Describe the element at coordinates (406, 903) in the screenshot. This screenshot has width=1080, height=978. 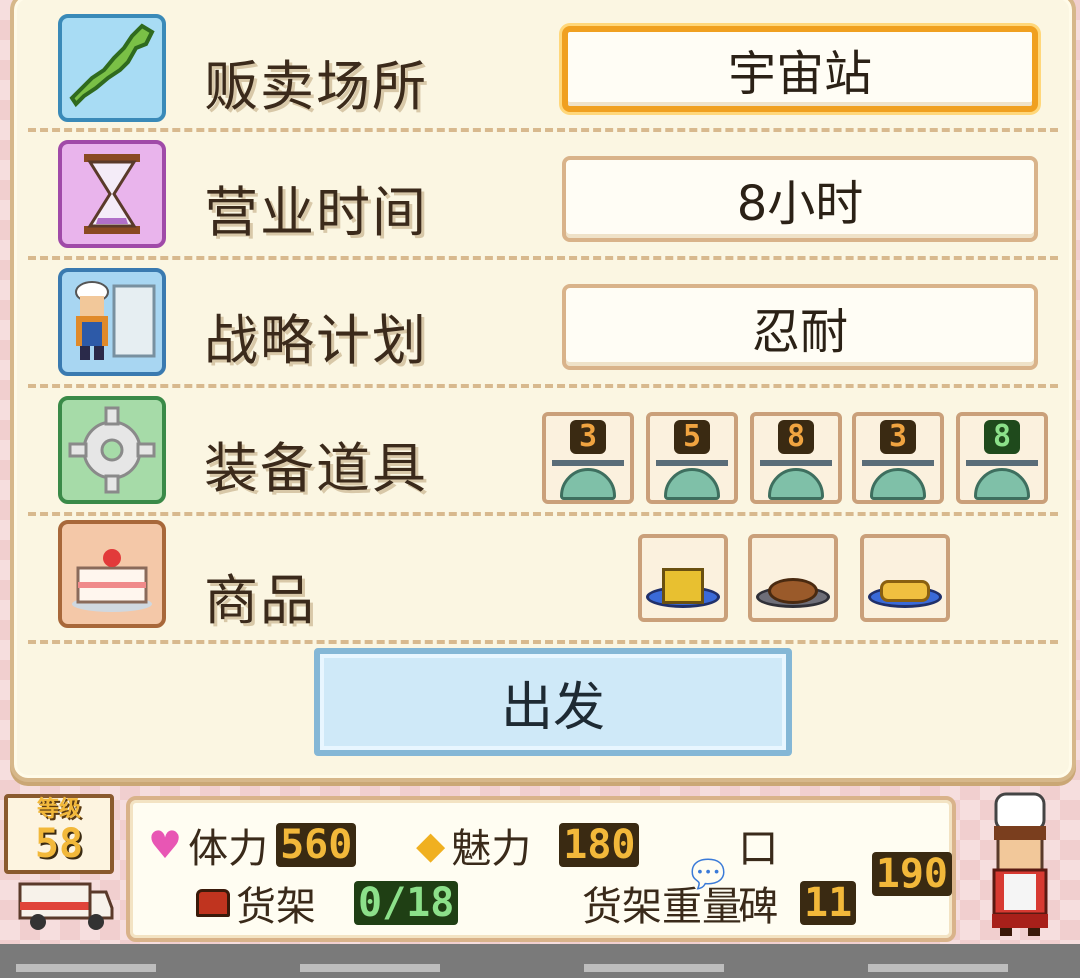
I see `shelf-value: 0/18` at that location.